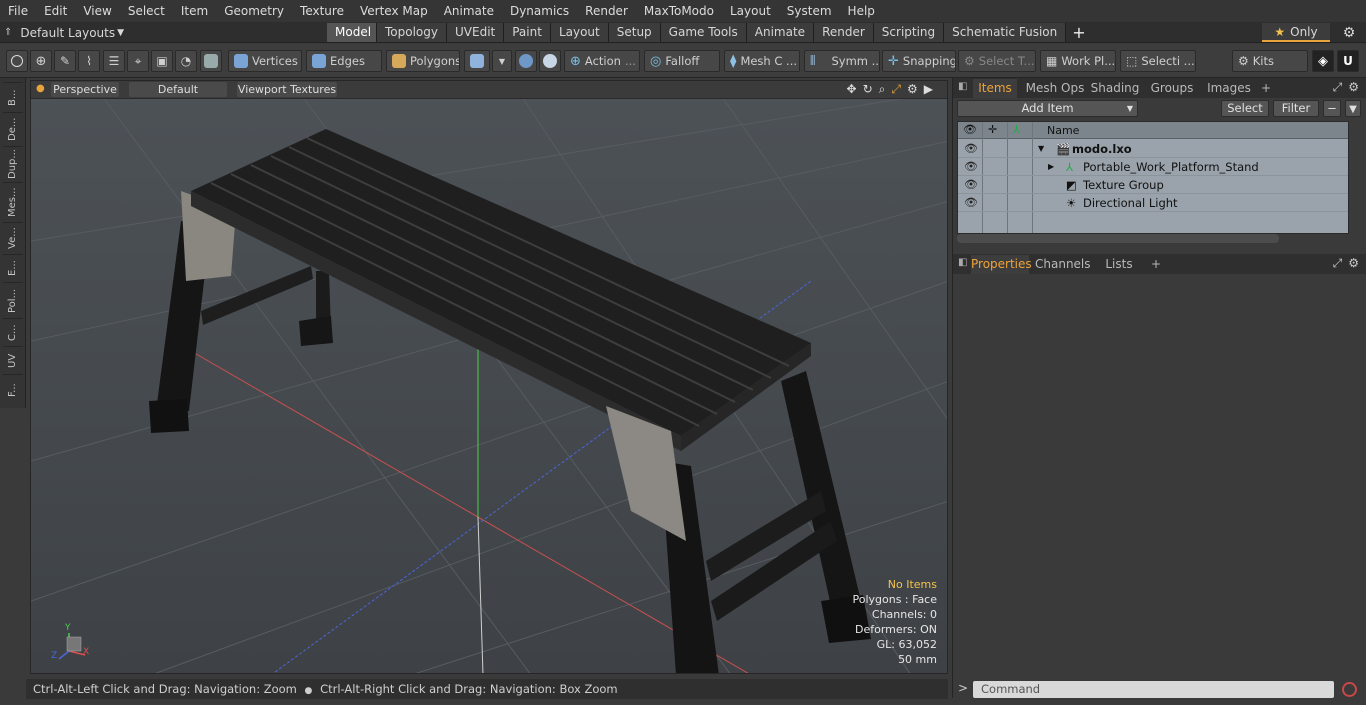 The image size is (1366, 705). I want to click on tab-items: Items, so click(995, 88).